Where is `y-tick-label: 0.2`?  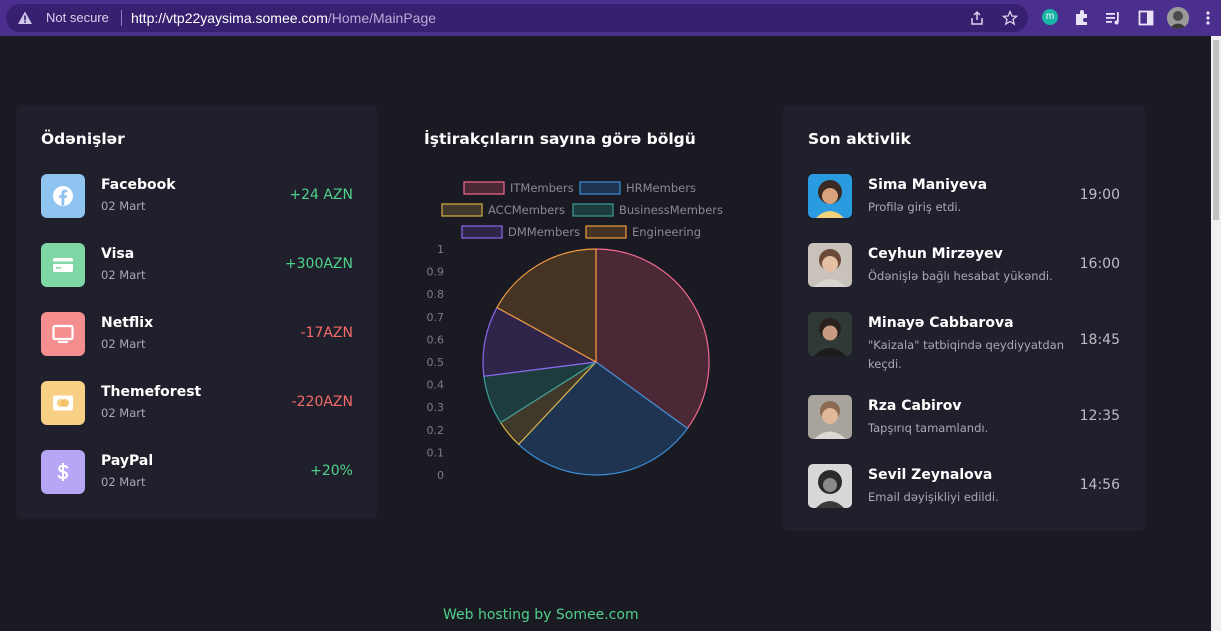
y-tick-label: 0.2 is located at coordinates (436, 430).